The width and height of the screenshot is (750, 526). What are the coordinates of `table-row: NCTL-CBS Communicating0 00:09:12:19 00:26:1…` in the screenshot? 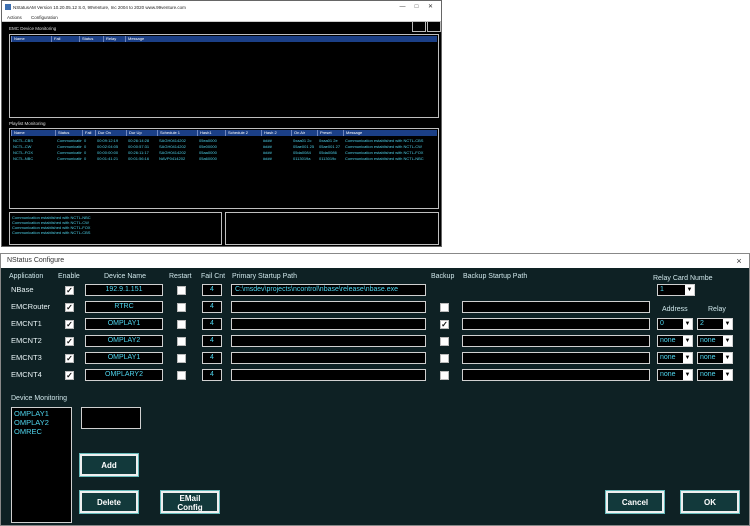 It's located at (223, 140).